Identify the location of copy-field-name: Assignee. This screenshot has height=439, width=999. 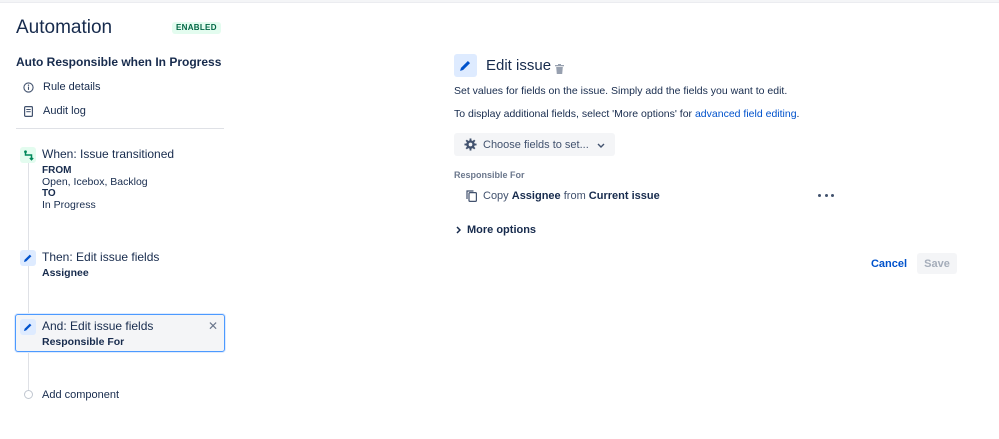
(536, 196).